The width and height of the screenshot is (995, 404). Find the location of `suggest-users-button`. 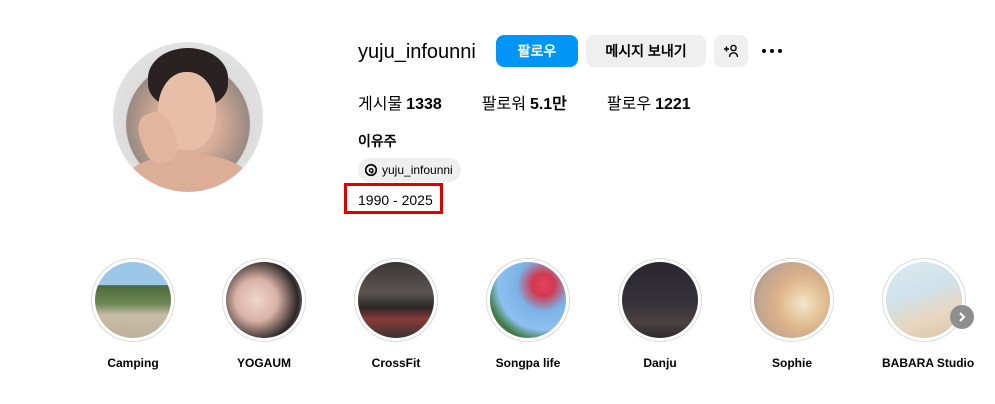

suggest-users-button is located at coordinates (731, 51).